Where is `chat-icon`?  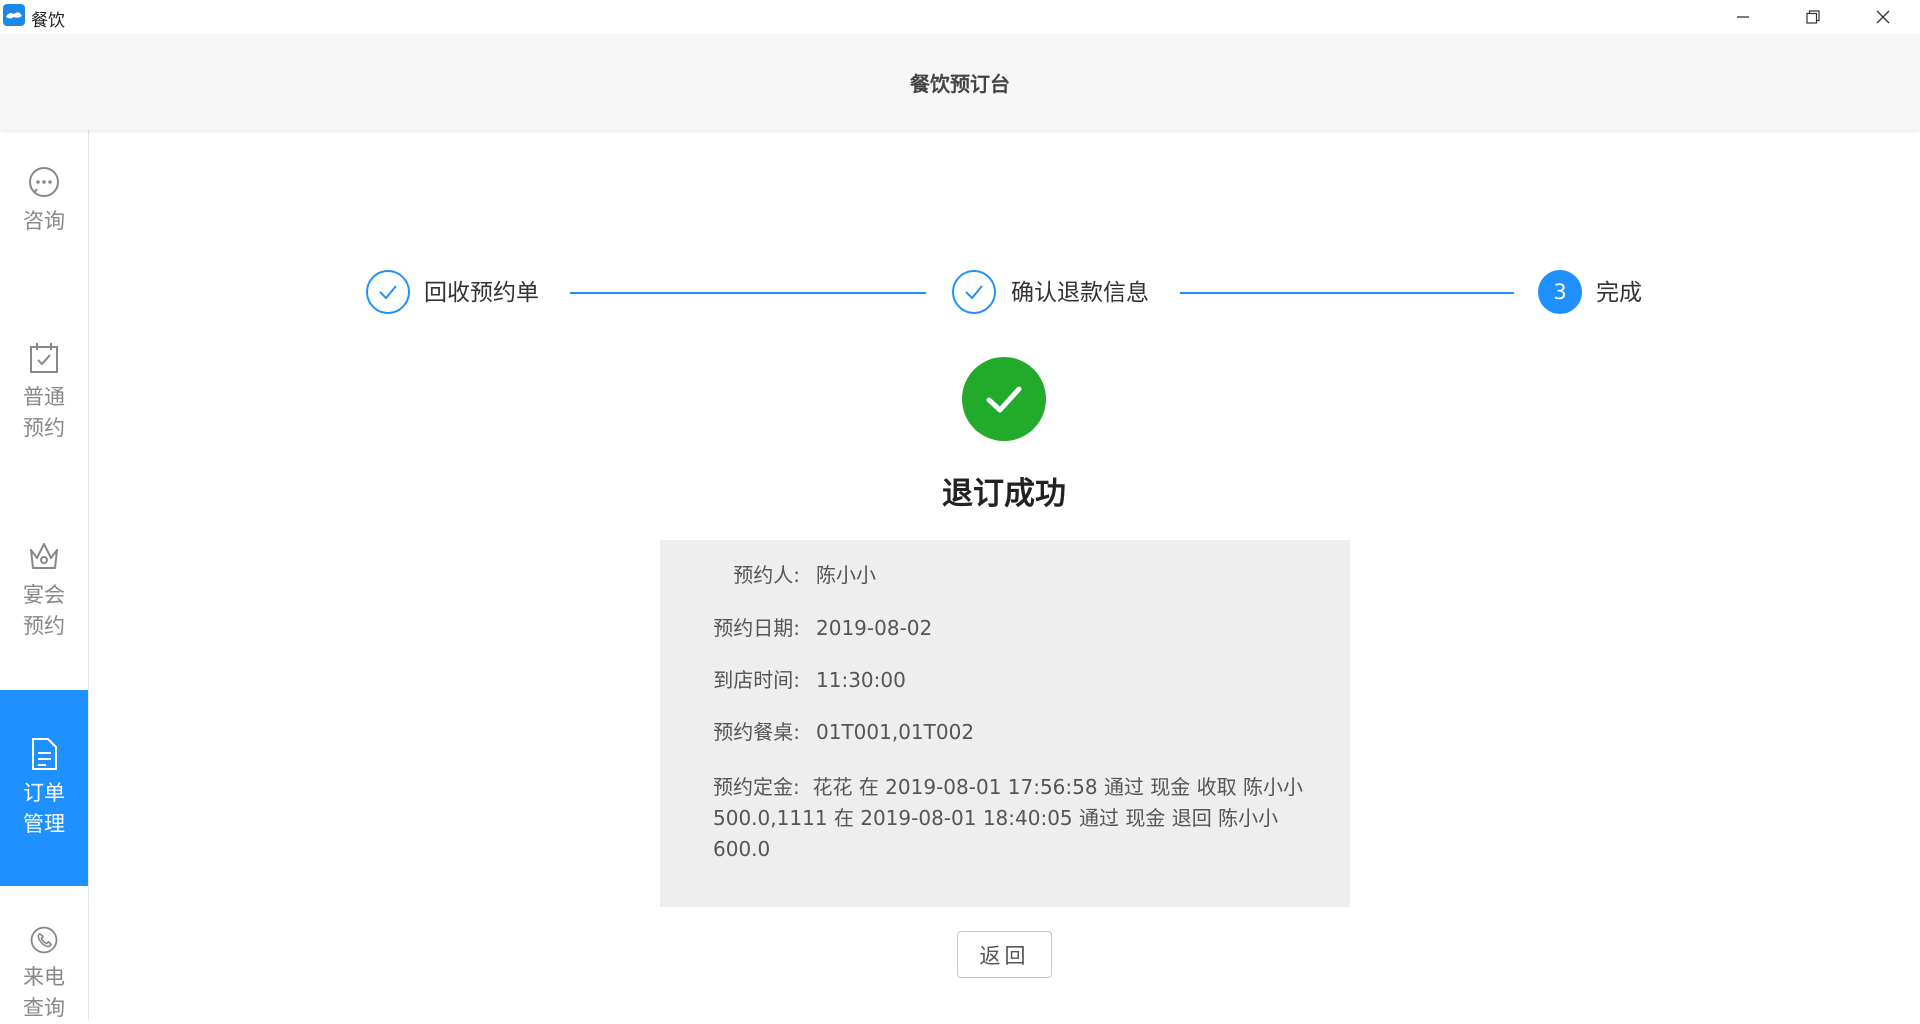
chat-icon is located at coordinates (44, 182).